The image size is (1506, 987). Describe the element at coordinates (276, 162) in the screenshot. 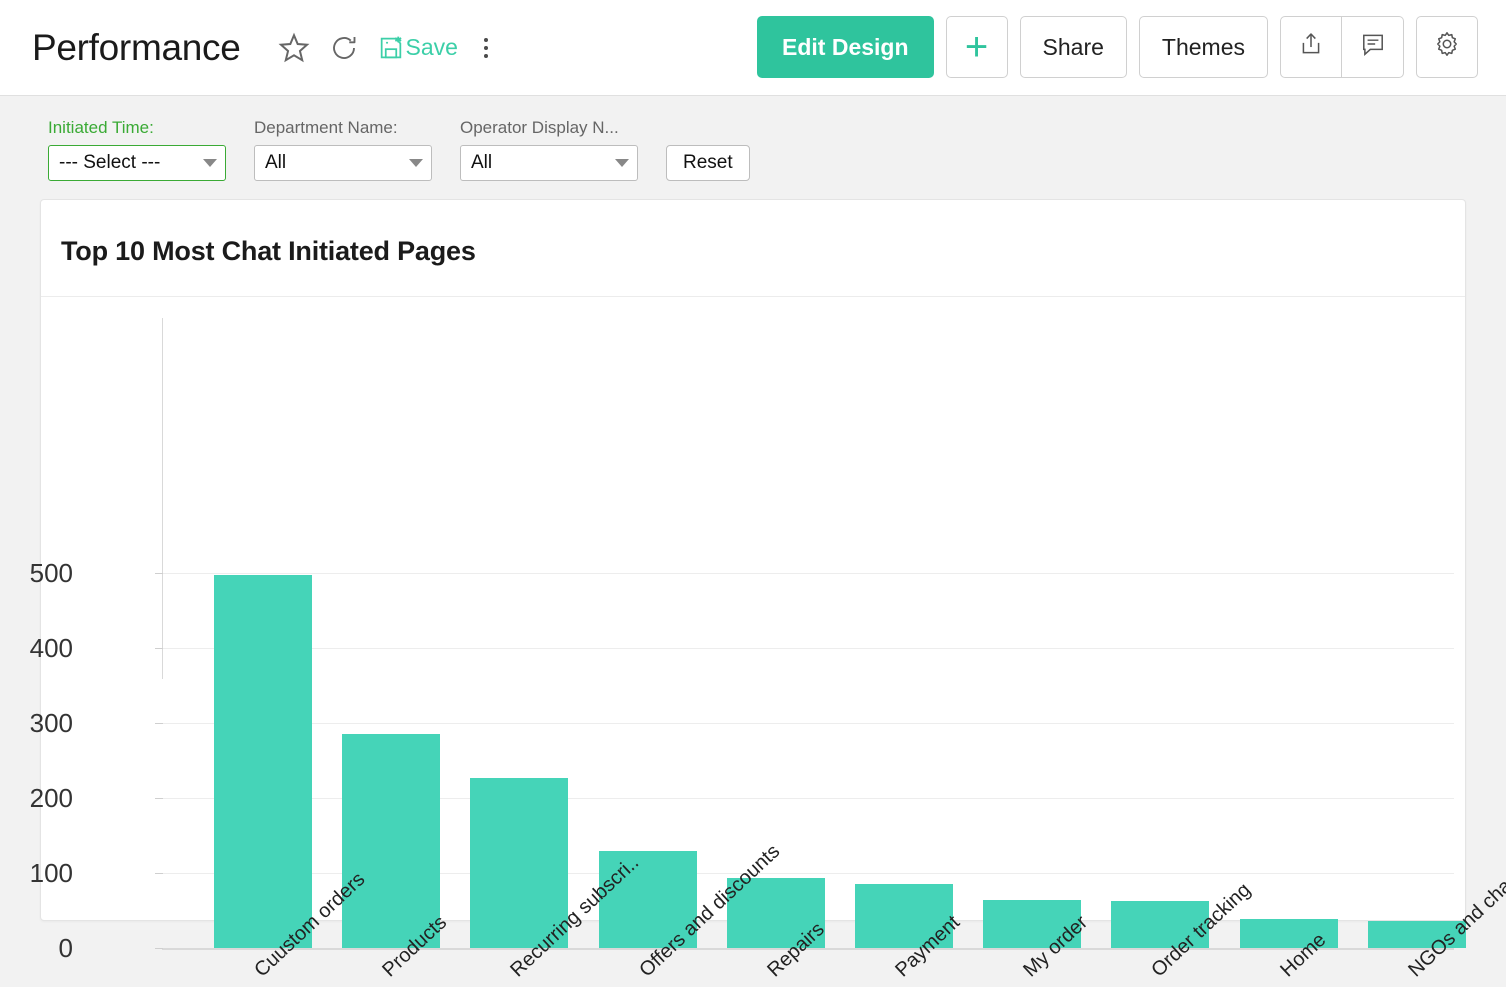

I see `department-name-value: All` at that location.